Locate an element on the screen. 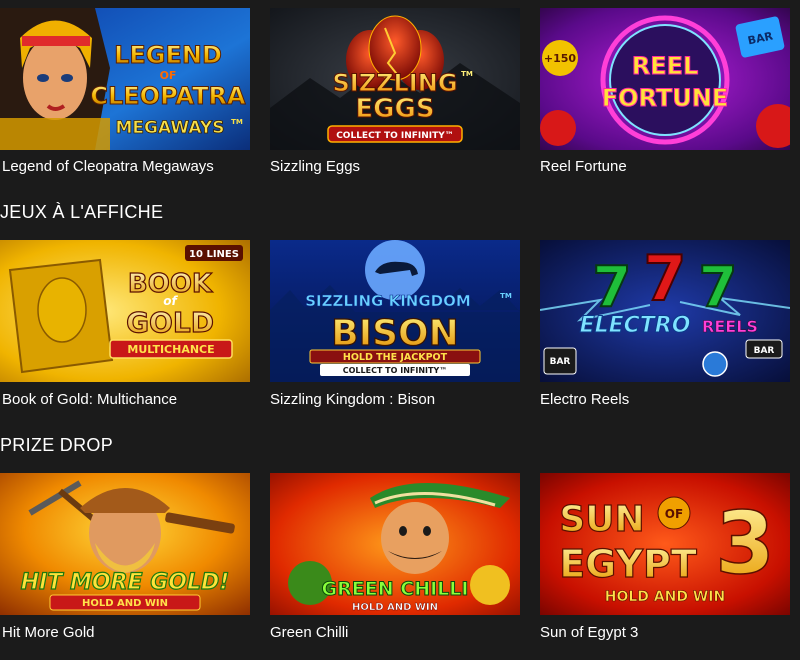 Image resolution: width=800 pixels, height=660 pixels. art-seven-right: 7 is located at coordinates (718, 287).